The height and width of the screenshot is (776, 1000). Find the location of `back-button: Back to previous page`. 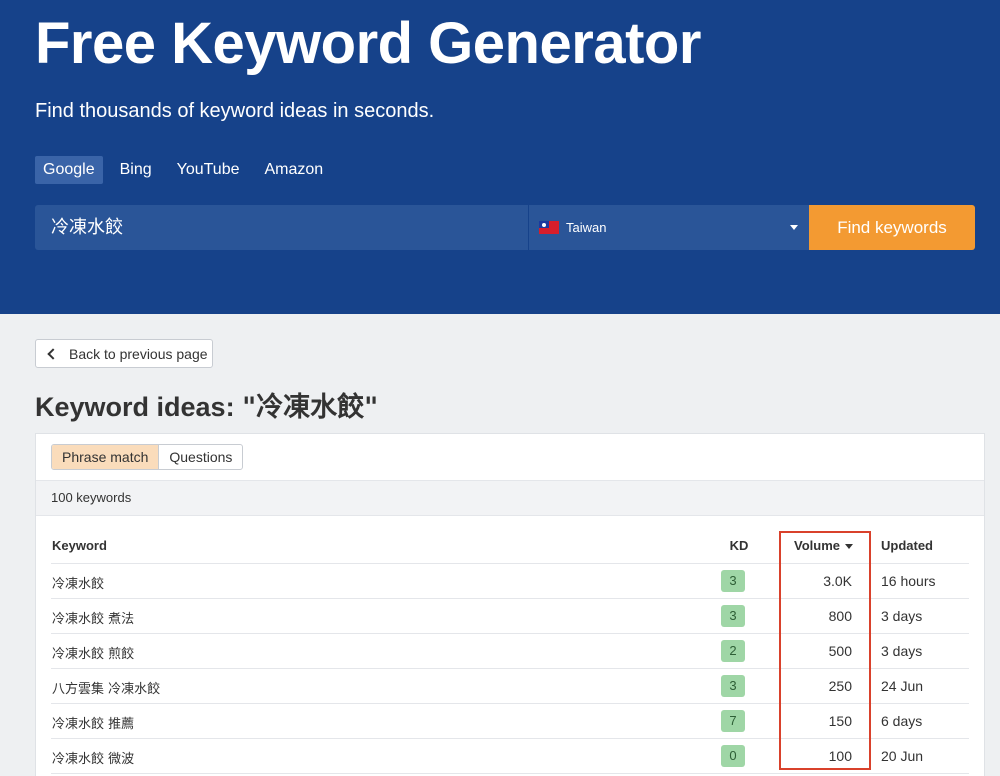

back-button: Back to previous page is located at coordinates (124, 353).